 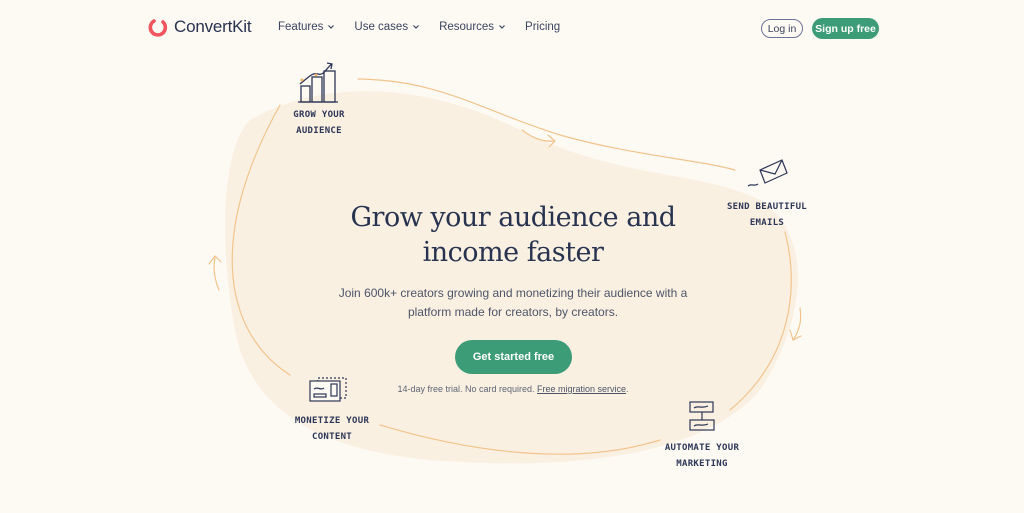 What do you see at coordinates (319, 115) in the screenshot?
I see `cycle-label-line: GROW YOUR` at bounding box center [319, 115].